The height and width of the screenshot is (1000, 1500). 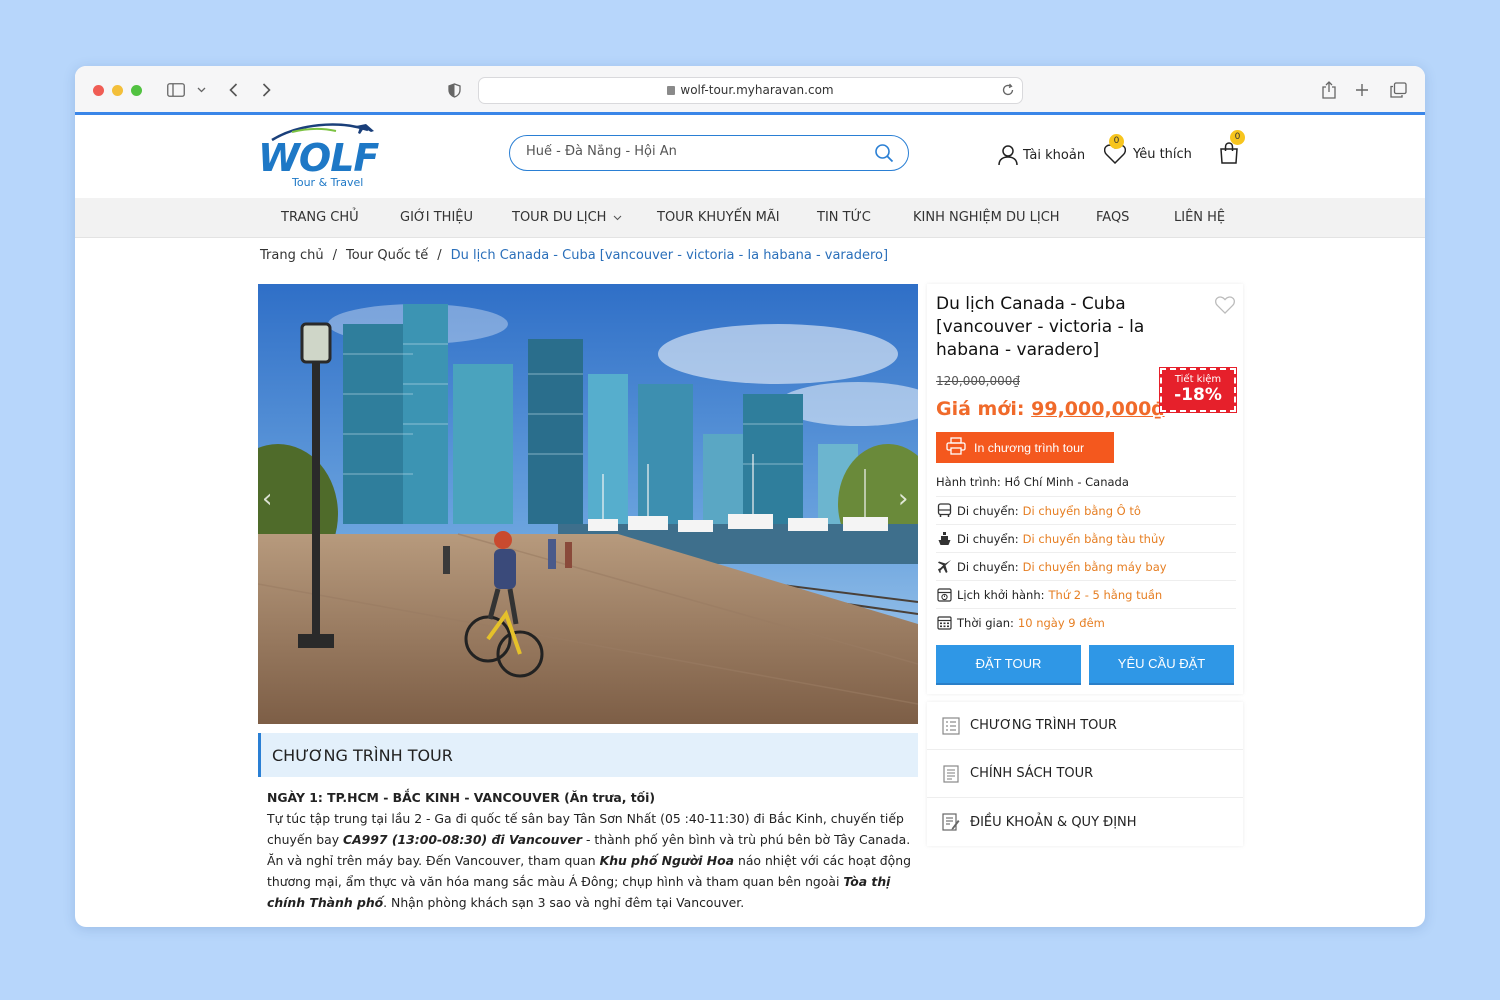 I want to click on close-window-button, so click(x=98, y=90).